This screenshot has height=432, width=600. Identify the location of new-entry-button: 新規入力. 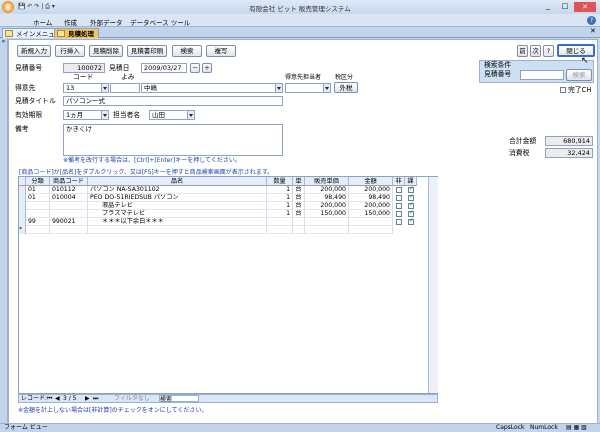
(34, 51).